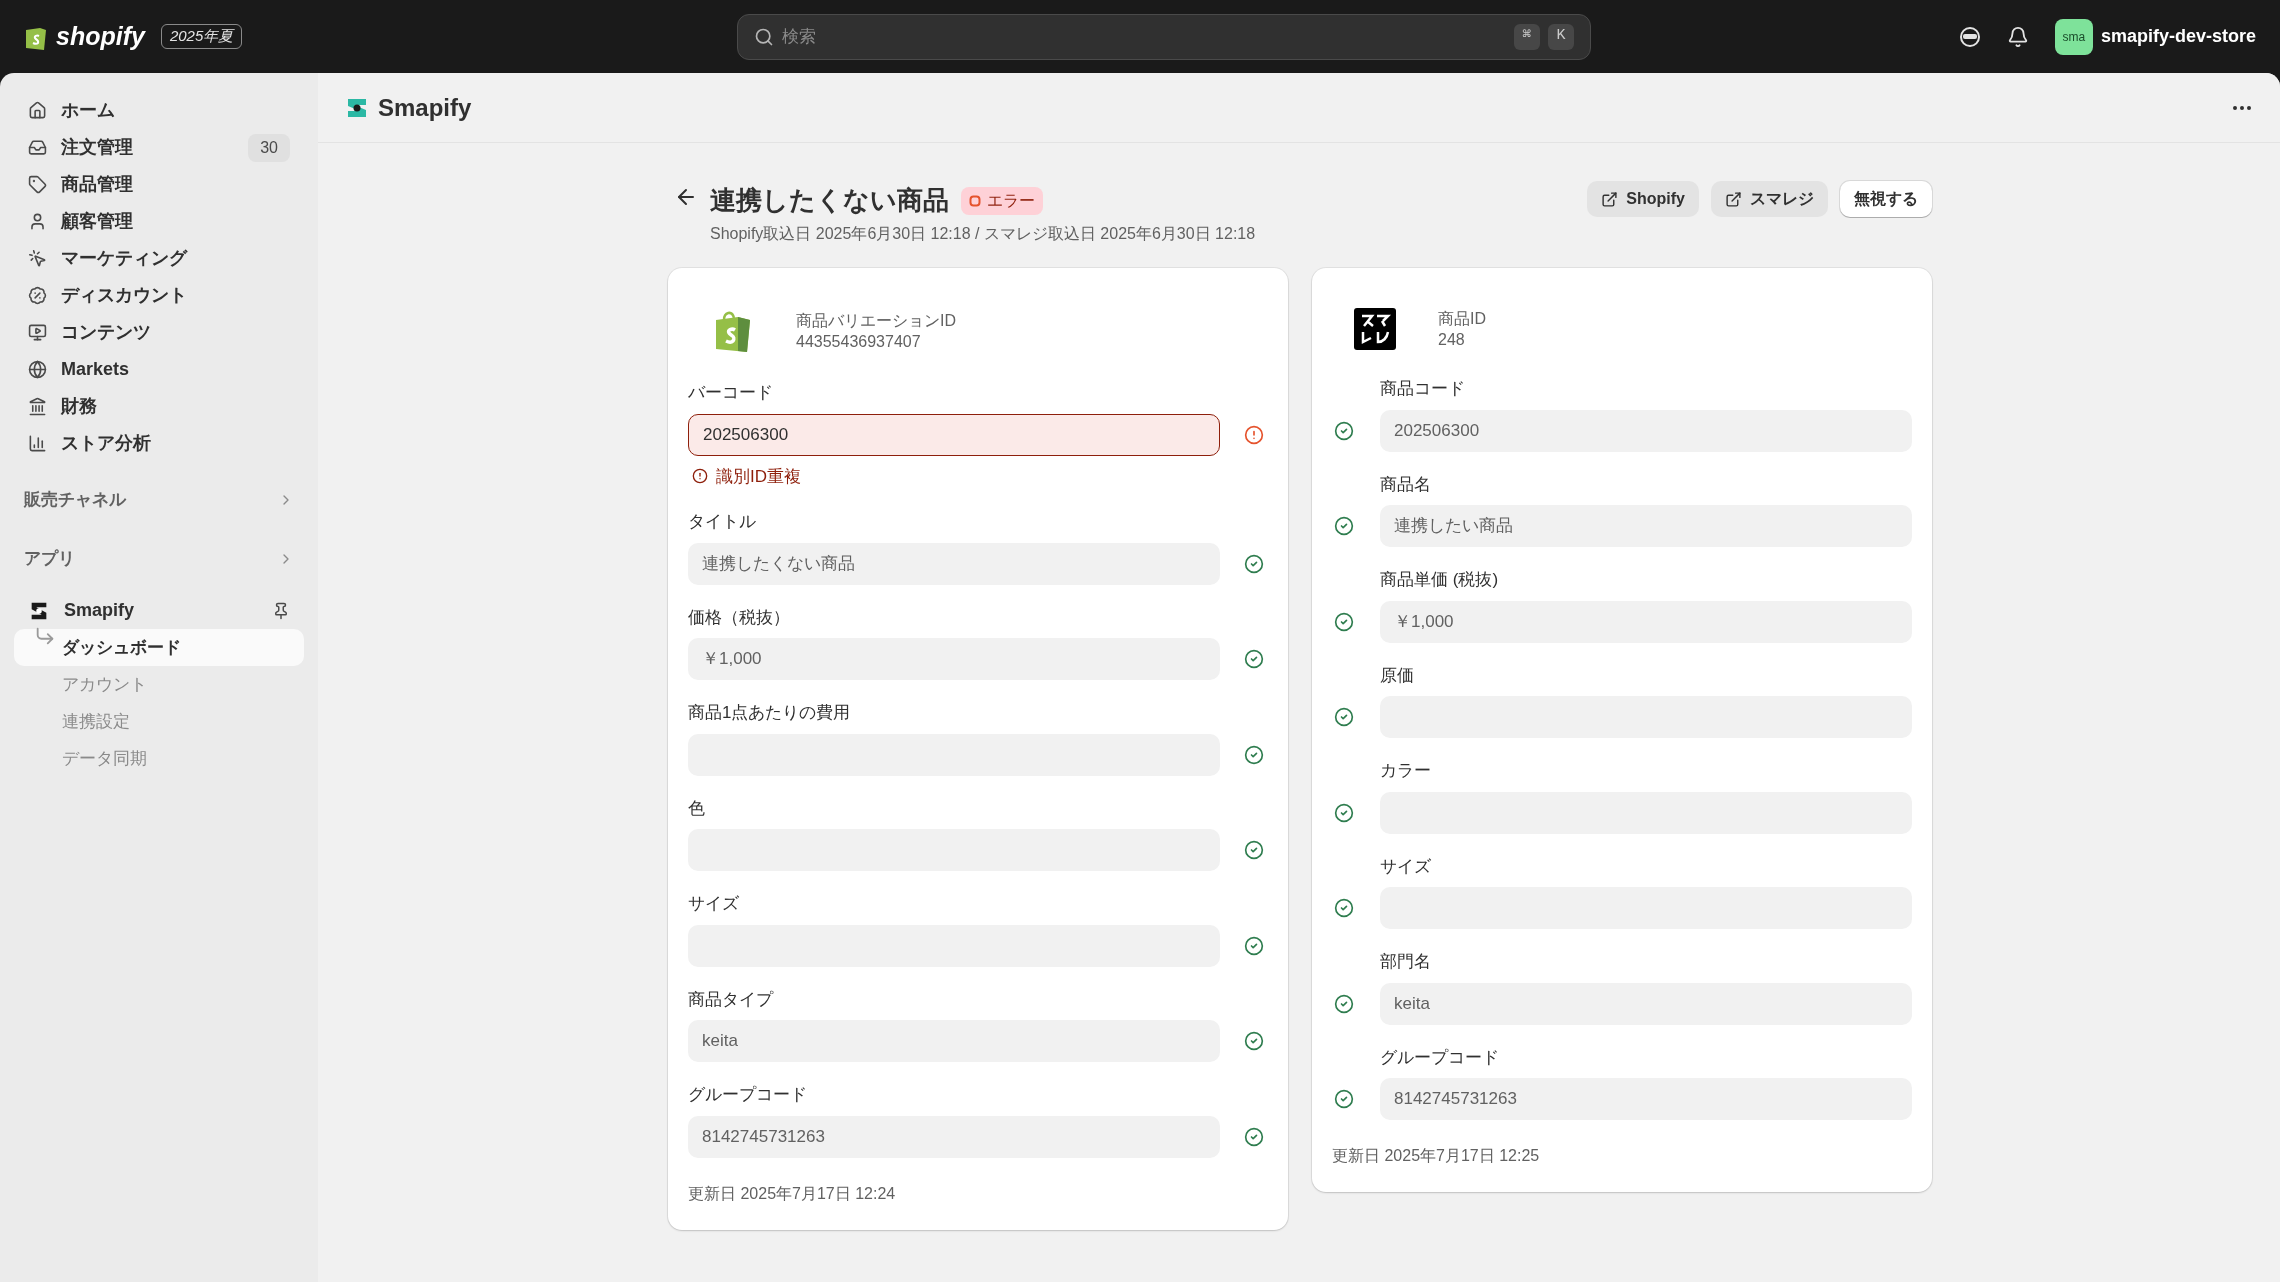  Describe the element at coordinates (1439, 580) in the screenshot. I see `field-label: 商品単価 (税抜)` at that location.